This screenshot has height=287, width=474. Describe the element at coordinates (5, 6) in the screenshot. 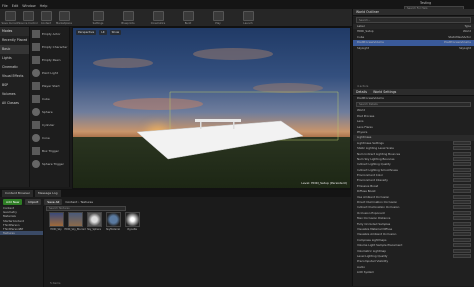

I see `menu-file: File` at that location.